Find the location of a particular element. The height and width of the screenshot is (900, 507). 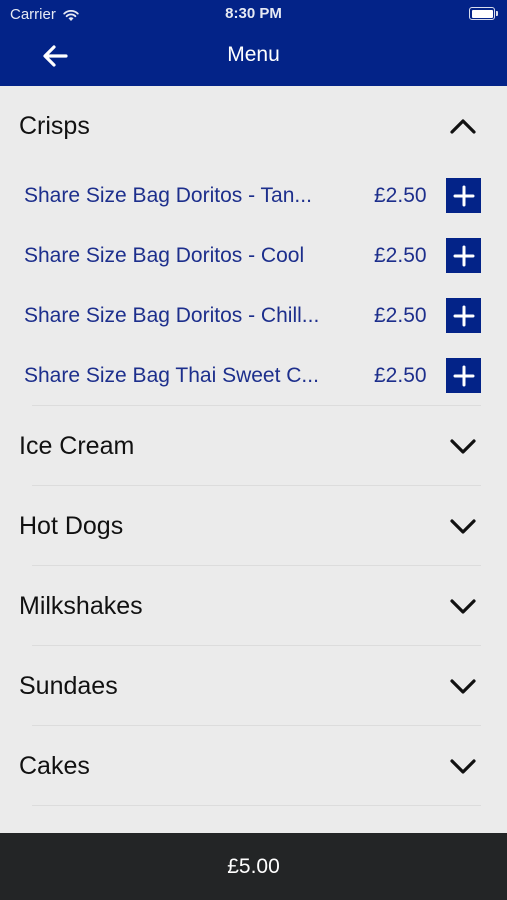

category-label: Hot Dogs is located at coordinates (71, 525).